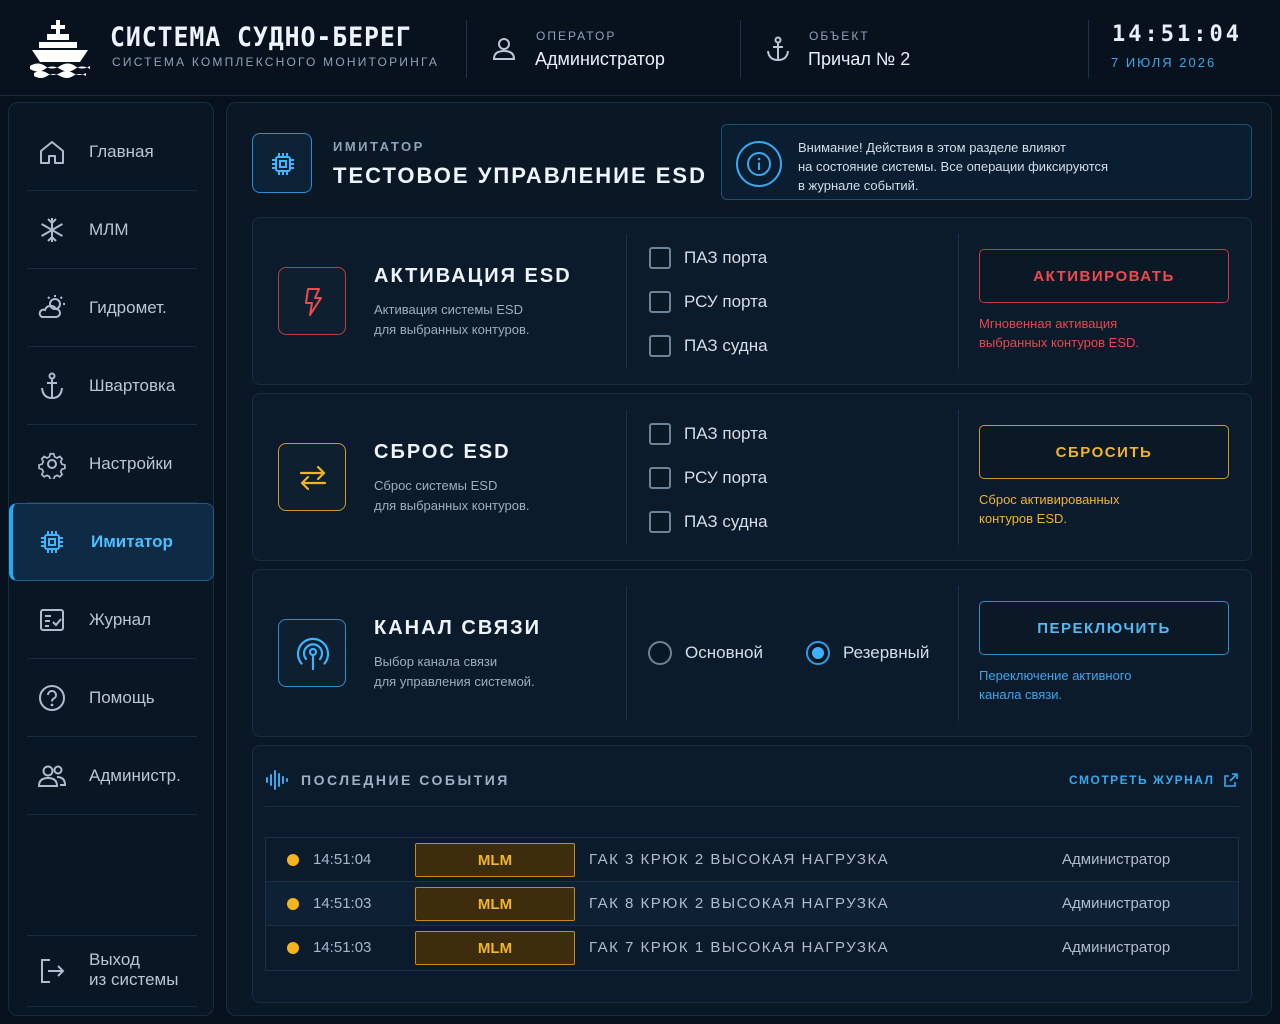  What do you see at coordinates (114, 959) in the screenshot?
I see `logout-label-line1: Выход` at bounding box center [114, 959].